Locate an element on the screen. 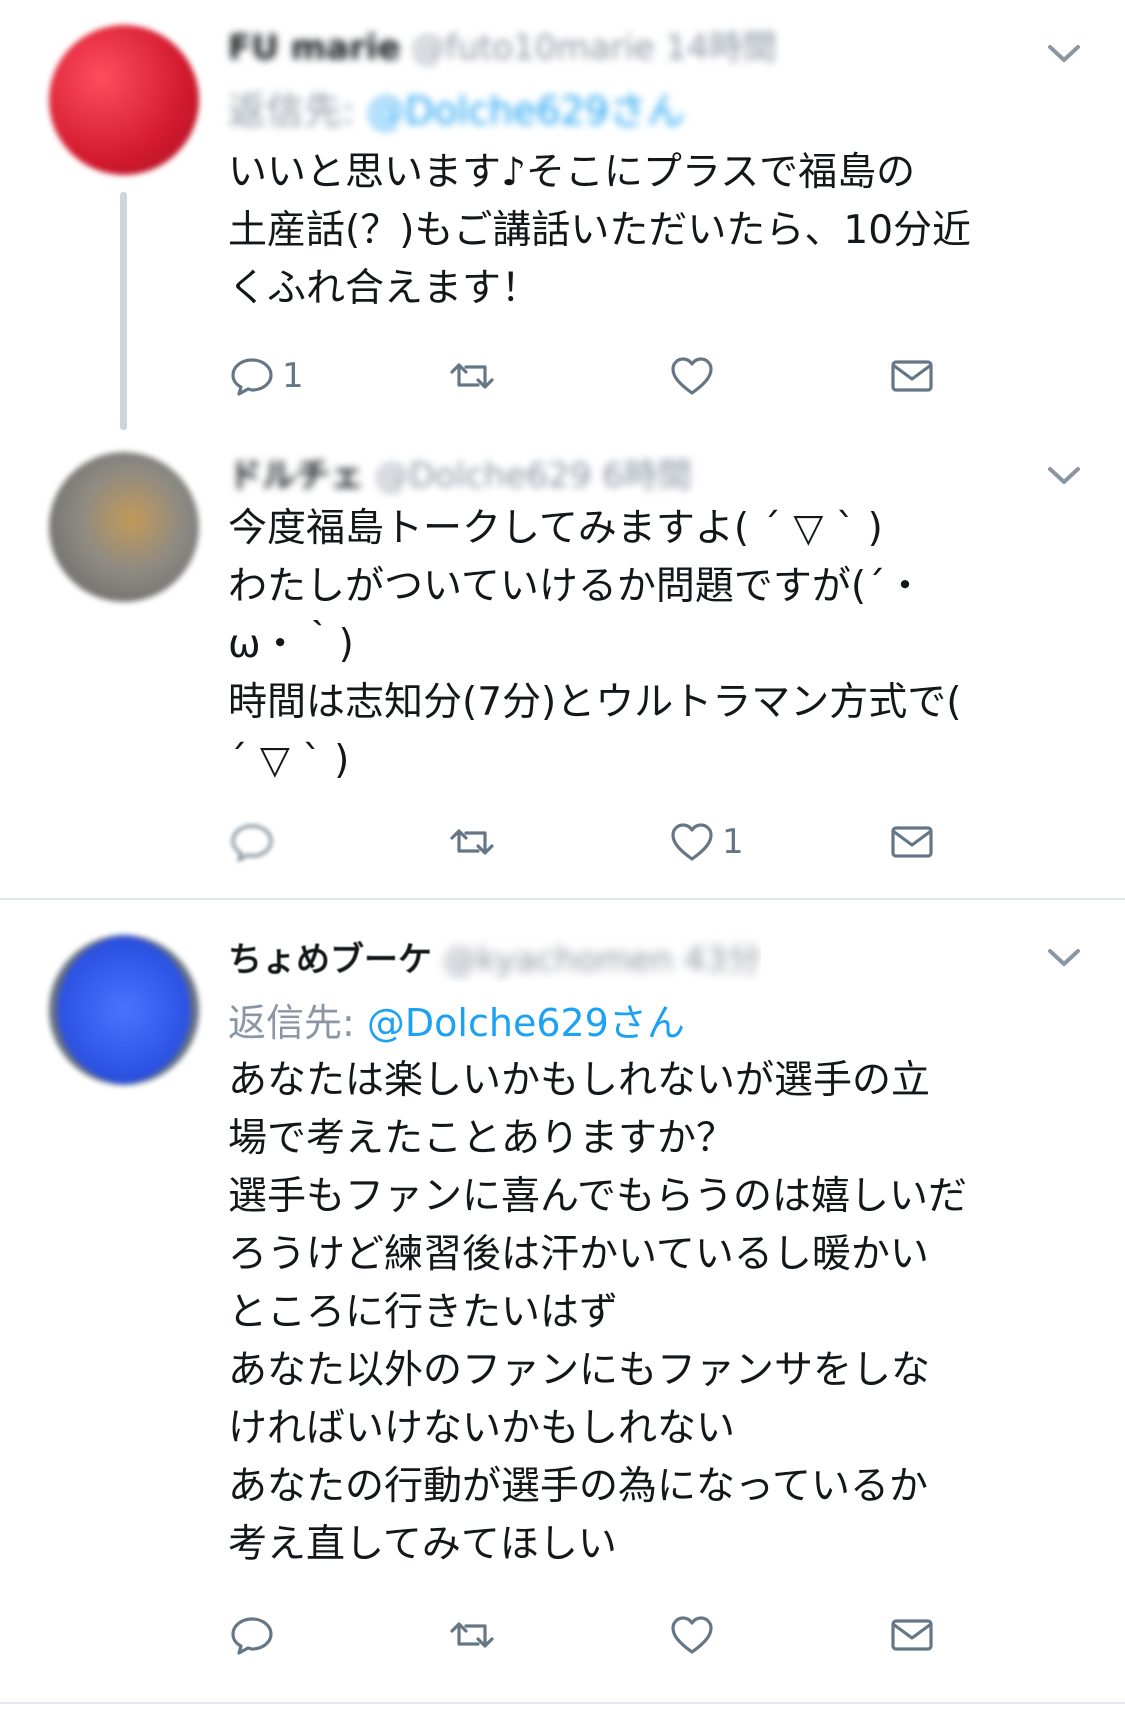 This screenshot has width=1125, height=1713. tweet-header: ちょめブーケ @kyachomen 43分 is located at coordinates (494, 957).